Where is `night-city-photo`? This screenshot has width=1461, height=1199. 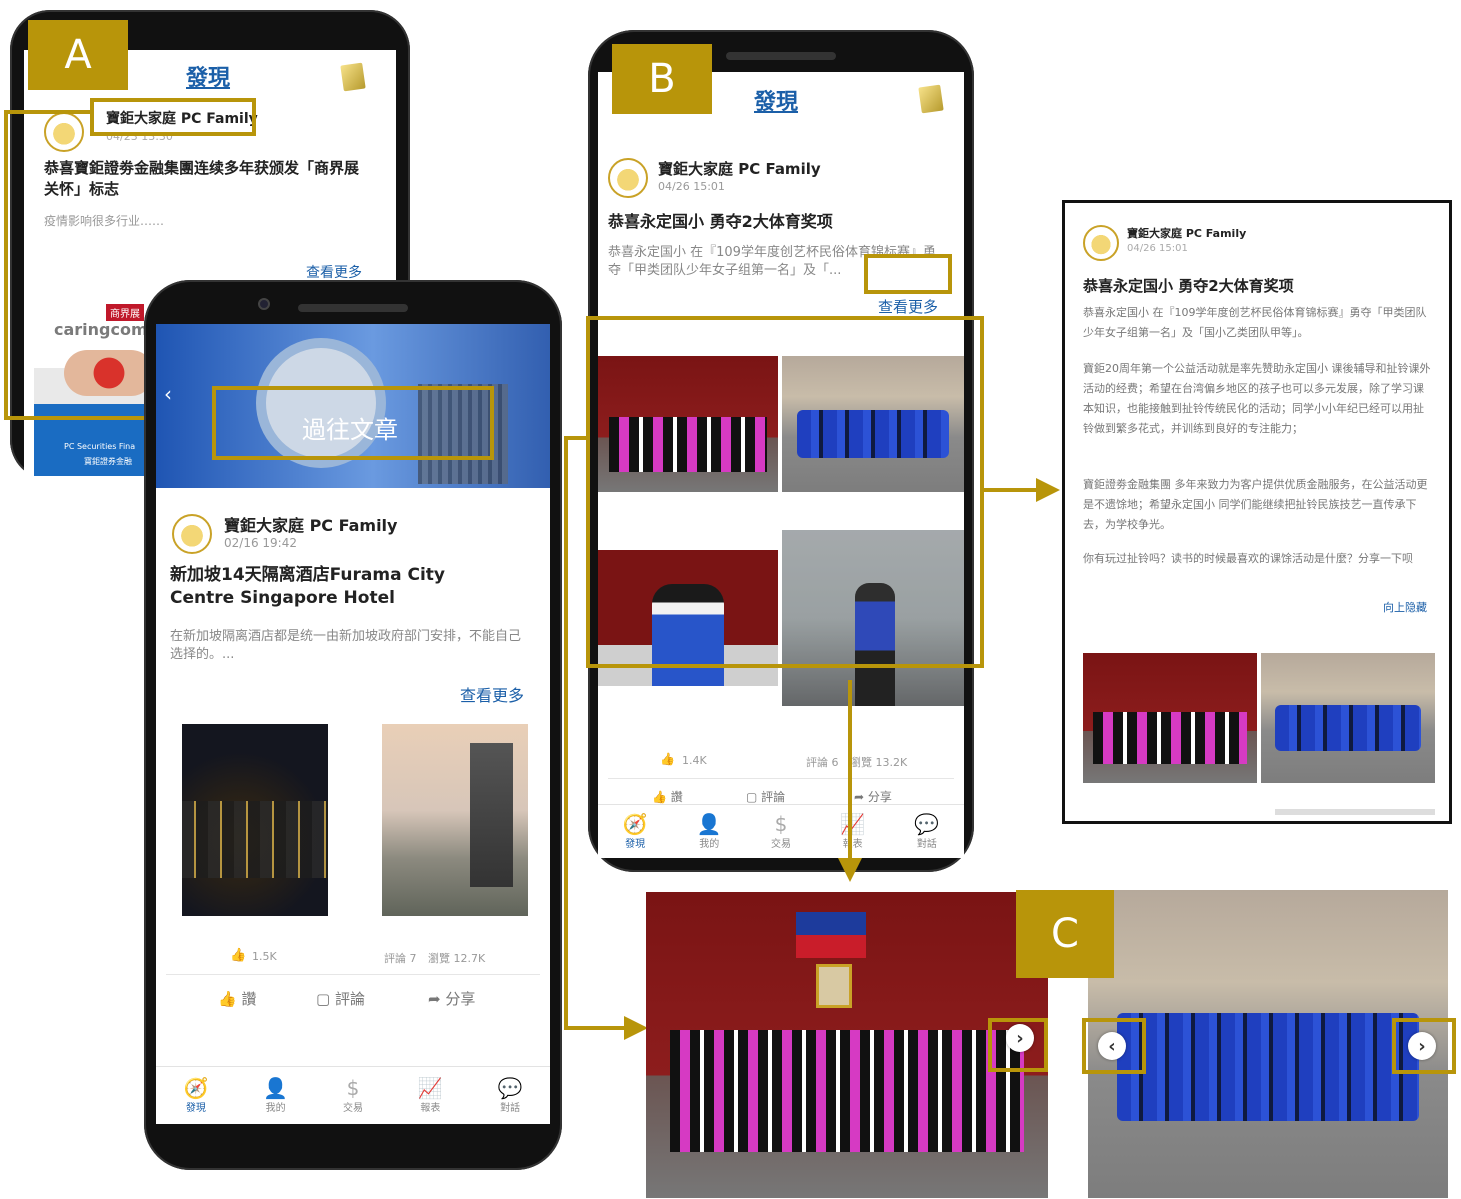 night-city-photo is located at coordinates (255, 820).